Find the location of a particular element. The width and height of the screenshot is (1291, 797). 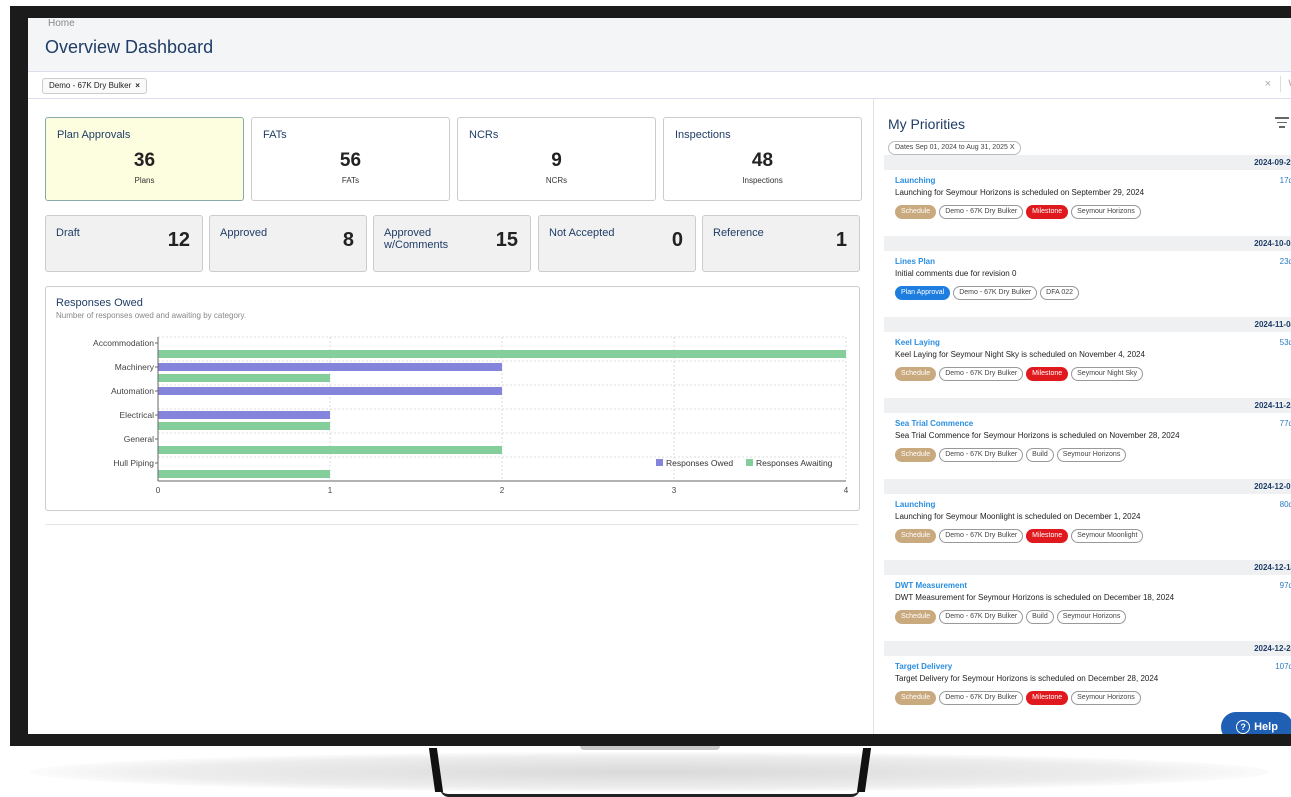

filter-separator is located at coordinates (1280, 84).